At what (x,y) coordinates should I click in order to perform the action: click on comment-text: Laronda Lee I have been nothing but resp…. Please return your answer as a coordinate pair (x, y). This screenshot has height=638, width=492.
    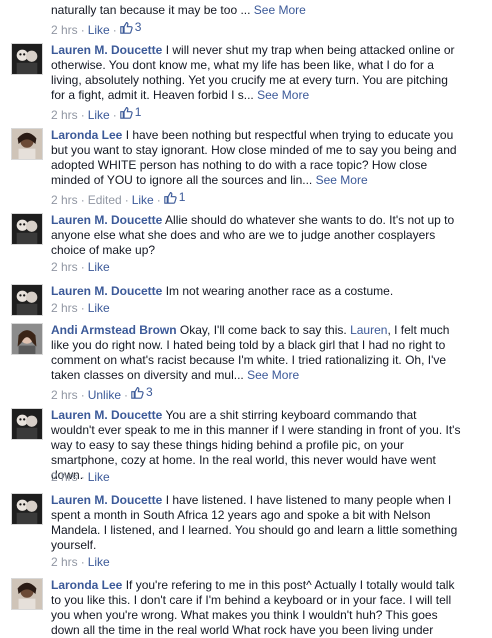
    Looking at the image, I should click on (256, 158).